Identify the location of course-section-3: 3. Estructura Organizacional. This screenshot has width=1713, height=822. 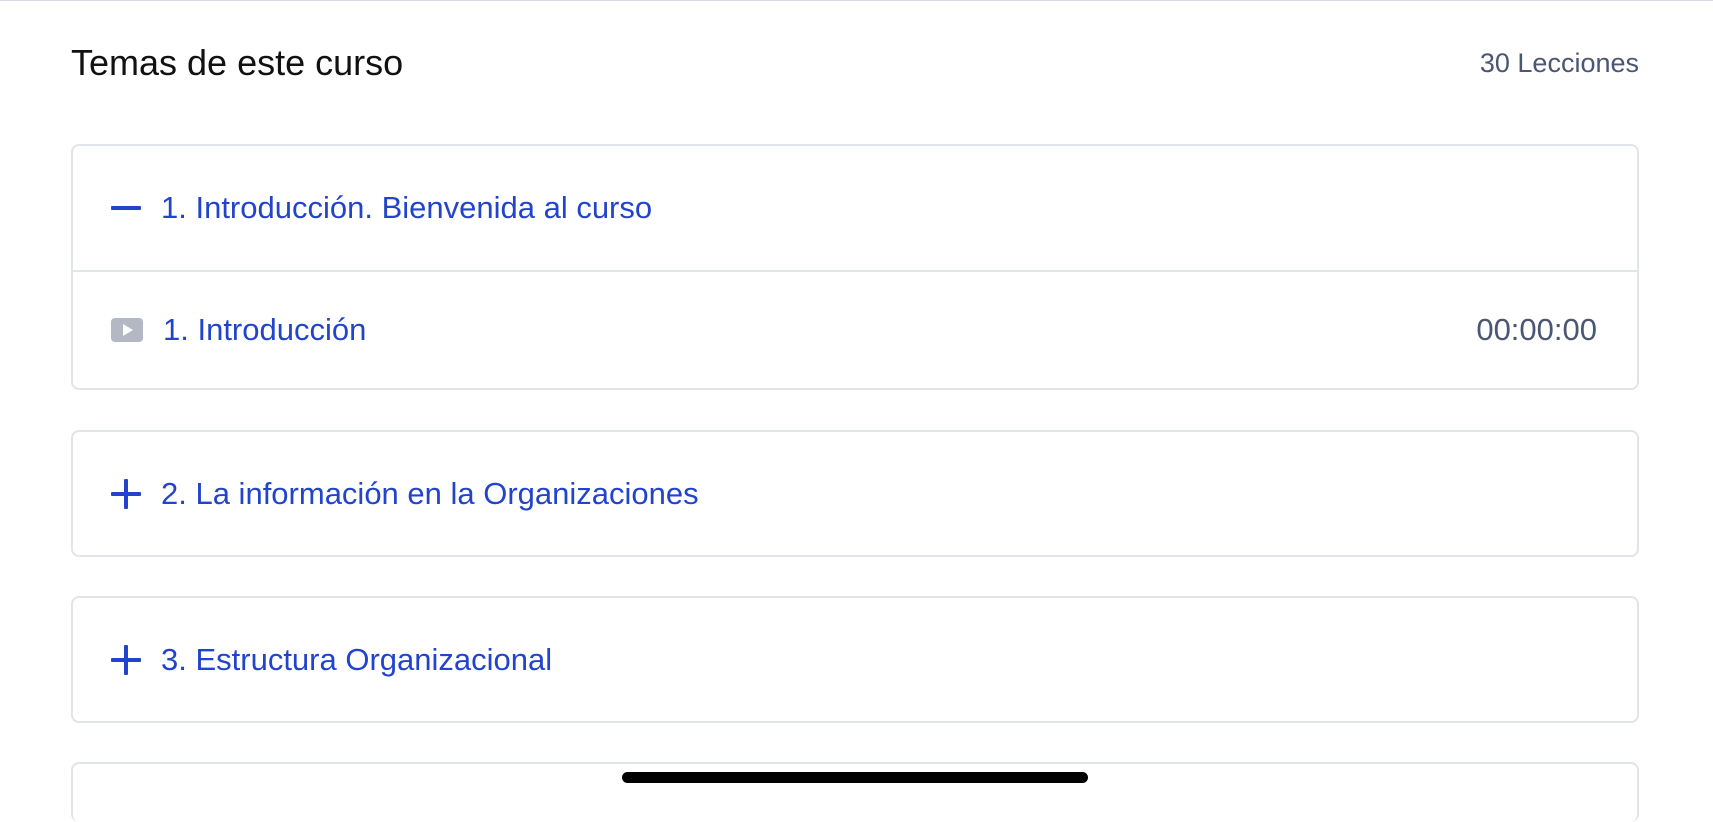
(855, 659).